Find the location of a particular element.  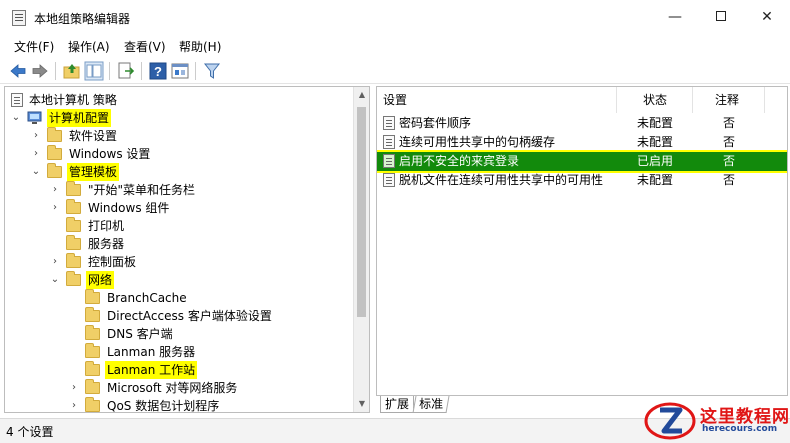

menu-bar: 文件(F) 操作(A) 查看(V) 帮助(H) is located at coordinates (395, 46).